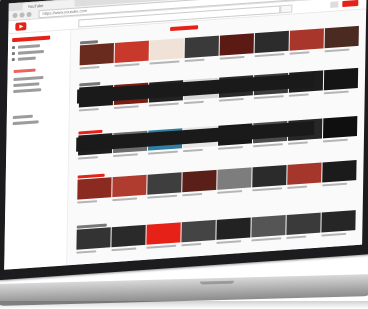  I want to click on sidebar-item-subscriptions, so click(30, 52).